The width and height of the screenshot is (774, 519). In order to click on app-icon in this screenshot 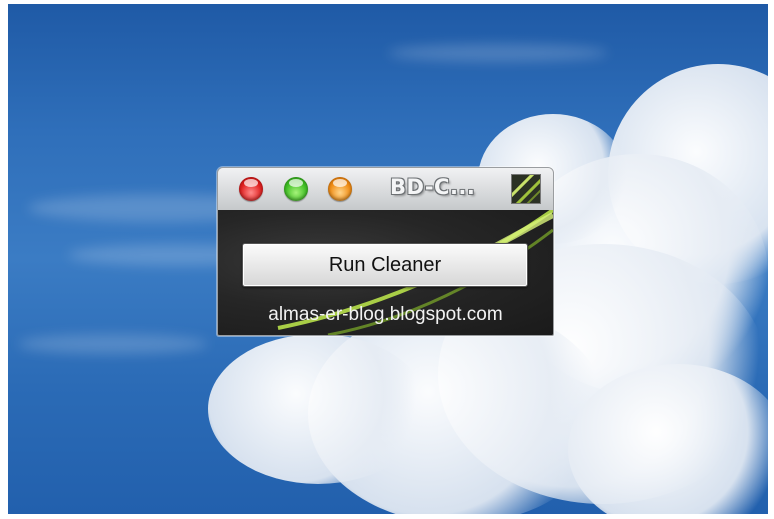, I will do `click(526, 189)`.